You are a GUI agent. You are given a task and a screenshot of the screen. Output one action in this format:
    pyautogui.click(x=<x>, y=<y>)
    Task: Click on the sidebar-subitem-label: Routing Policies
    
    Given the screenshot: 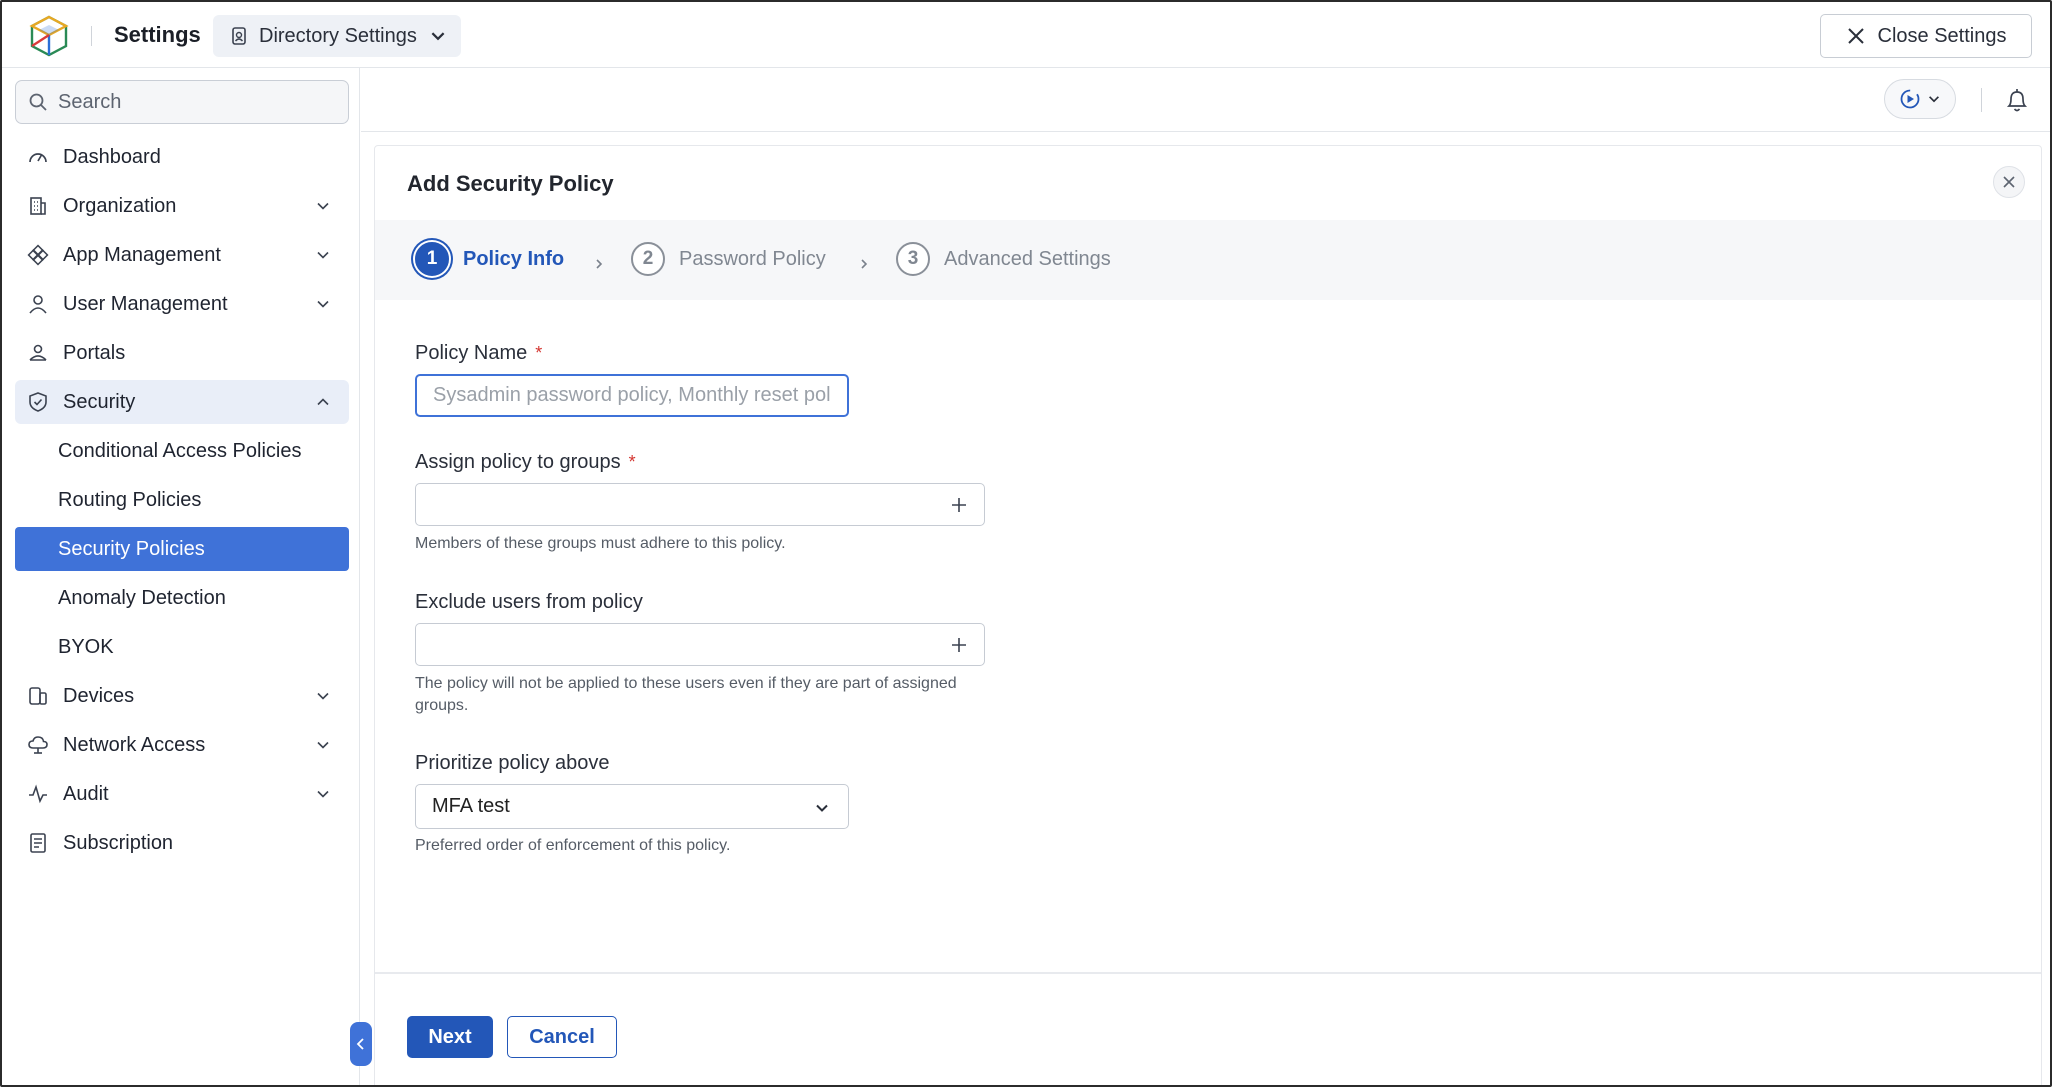 What is the action you would take?
    pyautogui.click(x=130, y=499)
    